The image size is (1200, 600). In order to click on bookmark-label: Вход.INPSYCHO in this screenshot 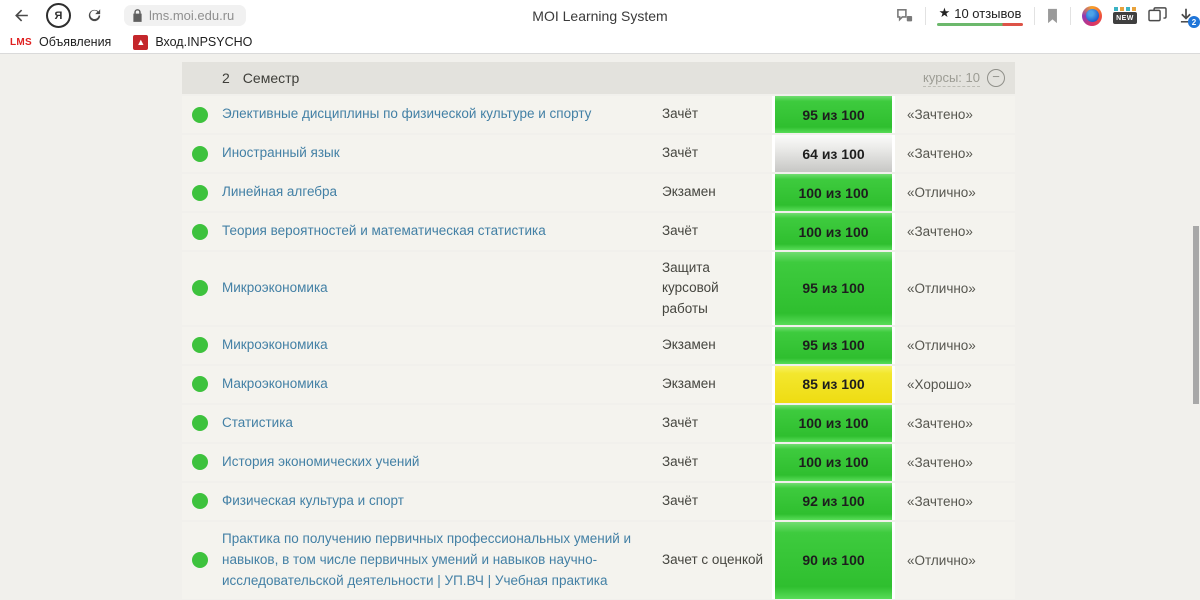, I will do `click(204, 42)`.